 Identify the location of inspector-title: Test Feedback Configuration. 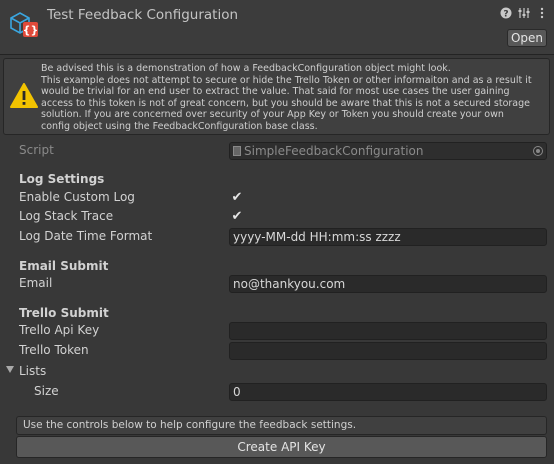
(143, 15).